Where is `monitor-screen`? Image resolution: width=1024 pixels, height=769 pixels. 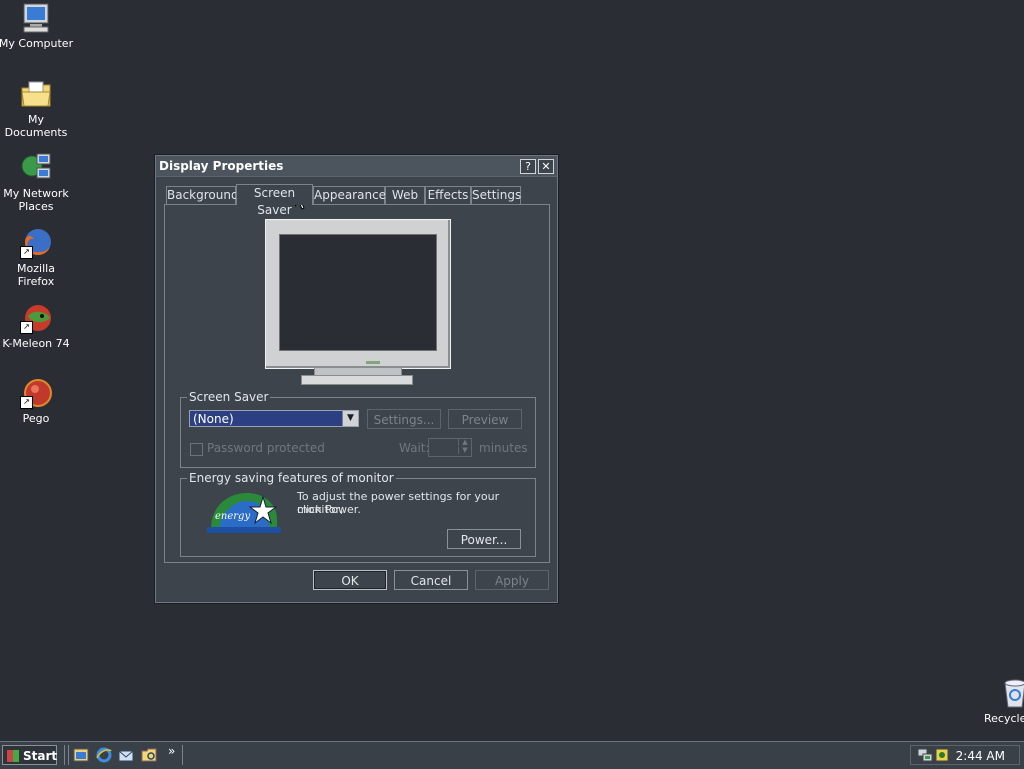
monitor-screen is located at coordinates (358, 292).